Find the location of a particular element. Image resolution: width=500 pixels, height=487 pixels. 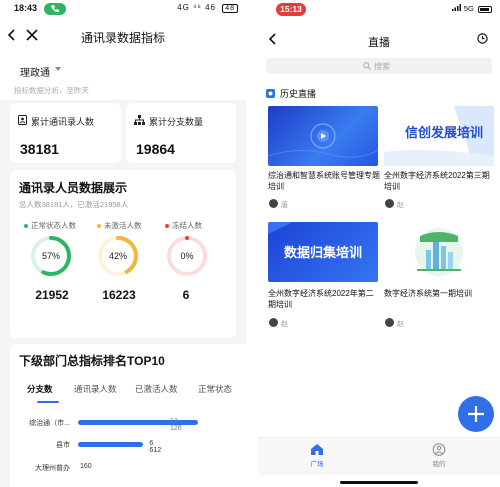

status-icons: 5G is located at coordinates (471, 8).